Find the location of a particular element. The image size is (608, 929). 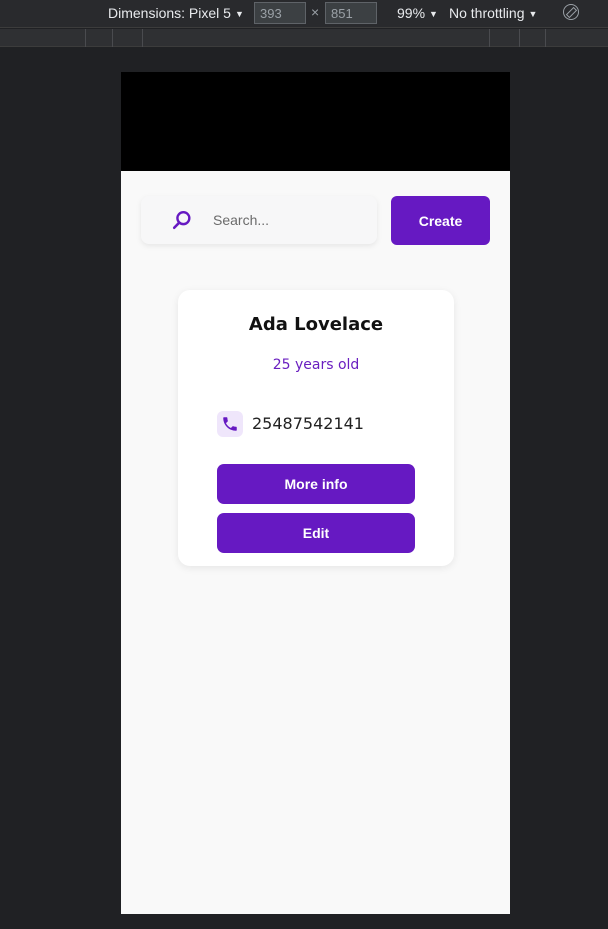

search-icon is located at coordinates (181, 220).